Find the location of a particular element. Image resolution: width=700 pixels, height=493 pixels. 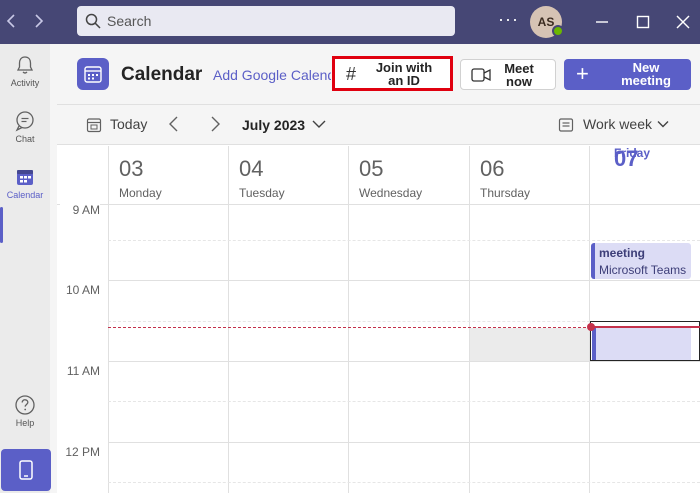

time-label-11am: 11 AM is located at coordinates (80, 371).